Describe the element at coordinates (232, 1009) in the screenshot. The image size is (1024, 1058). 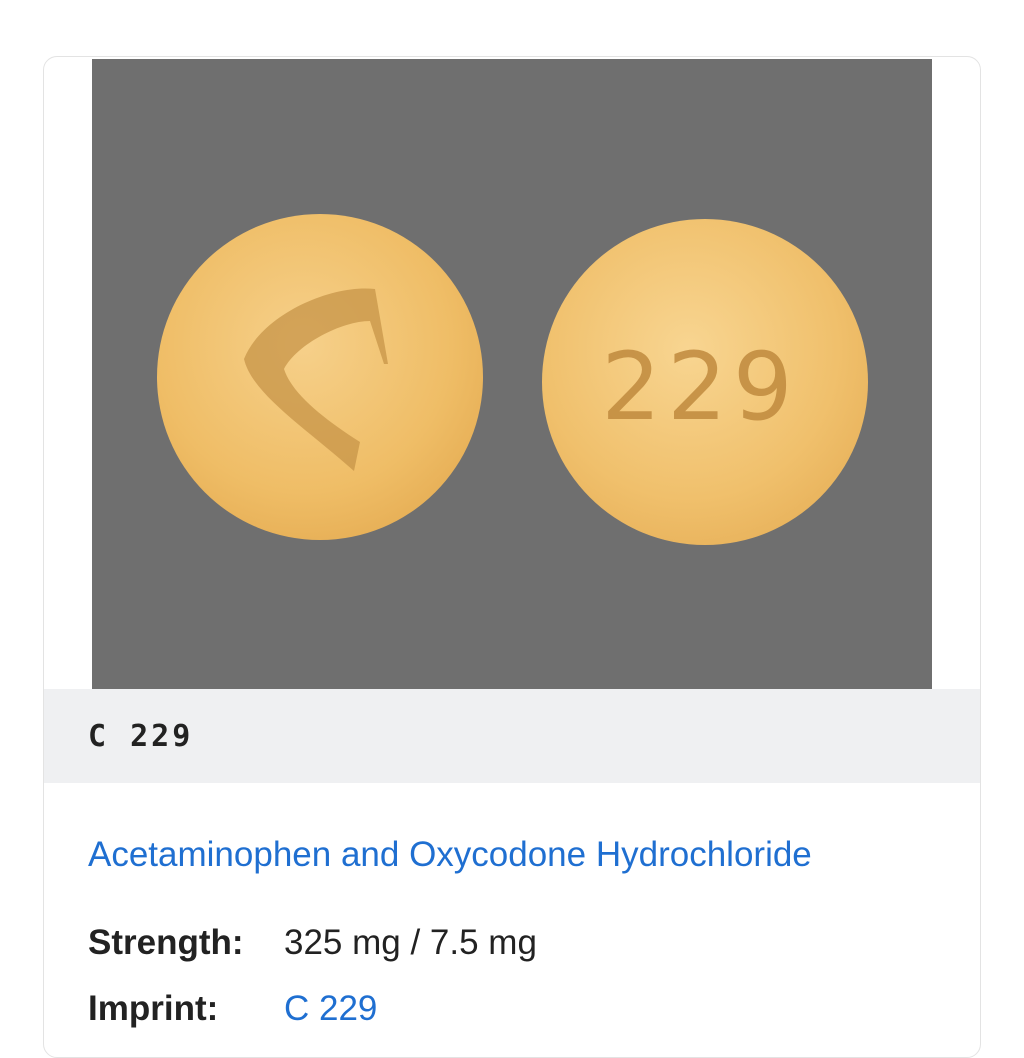
I see `imprint-row: Imprint: C 229` at that location.